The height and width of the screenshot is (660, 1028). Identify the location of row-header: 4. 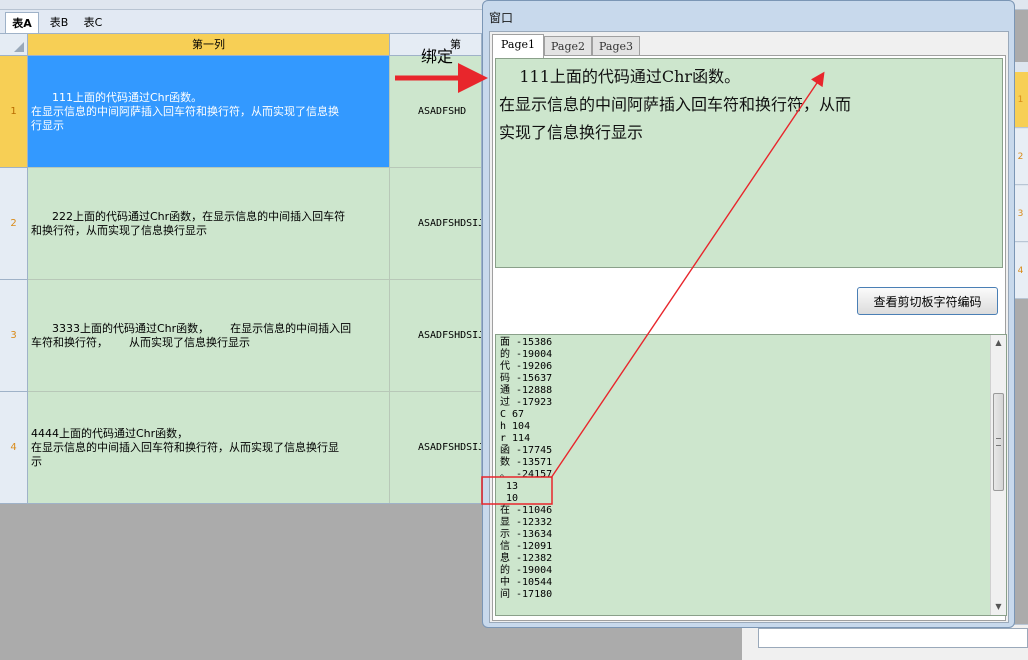
(14, 447).